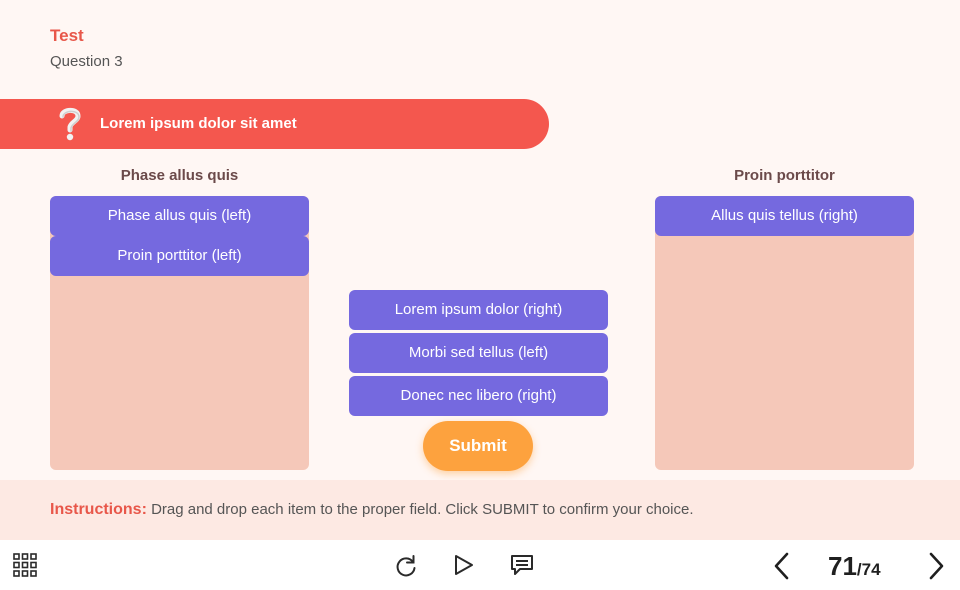 Image resolution: width=960 pixels, height=590 pixels. Describe the element at coordinates (480, 565) in the screenshot. I see `player-toolbar` at that location.